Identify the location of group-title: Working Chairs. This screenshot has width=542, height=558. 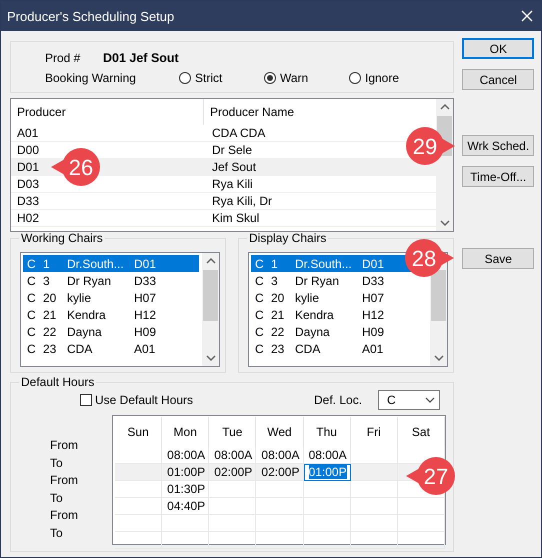
(62, 238).